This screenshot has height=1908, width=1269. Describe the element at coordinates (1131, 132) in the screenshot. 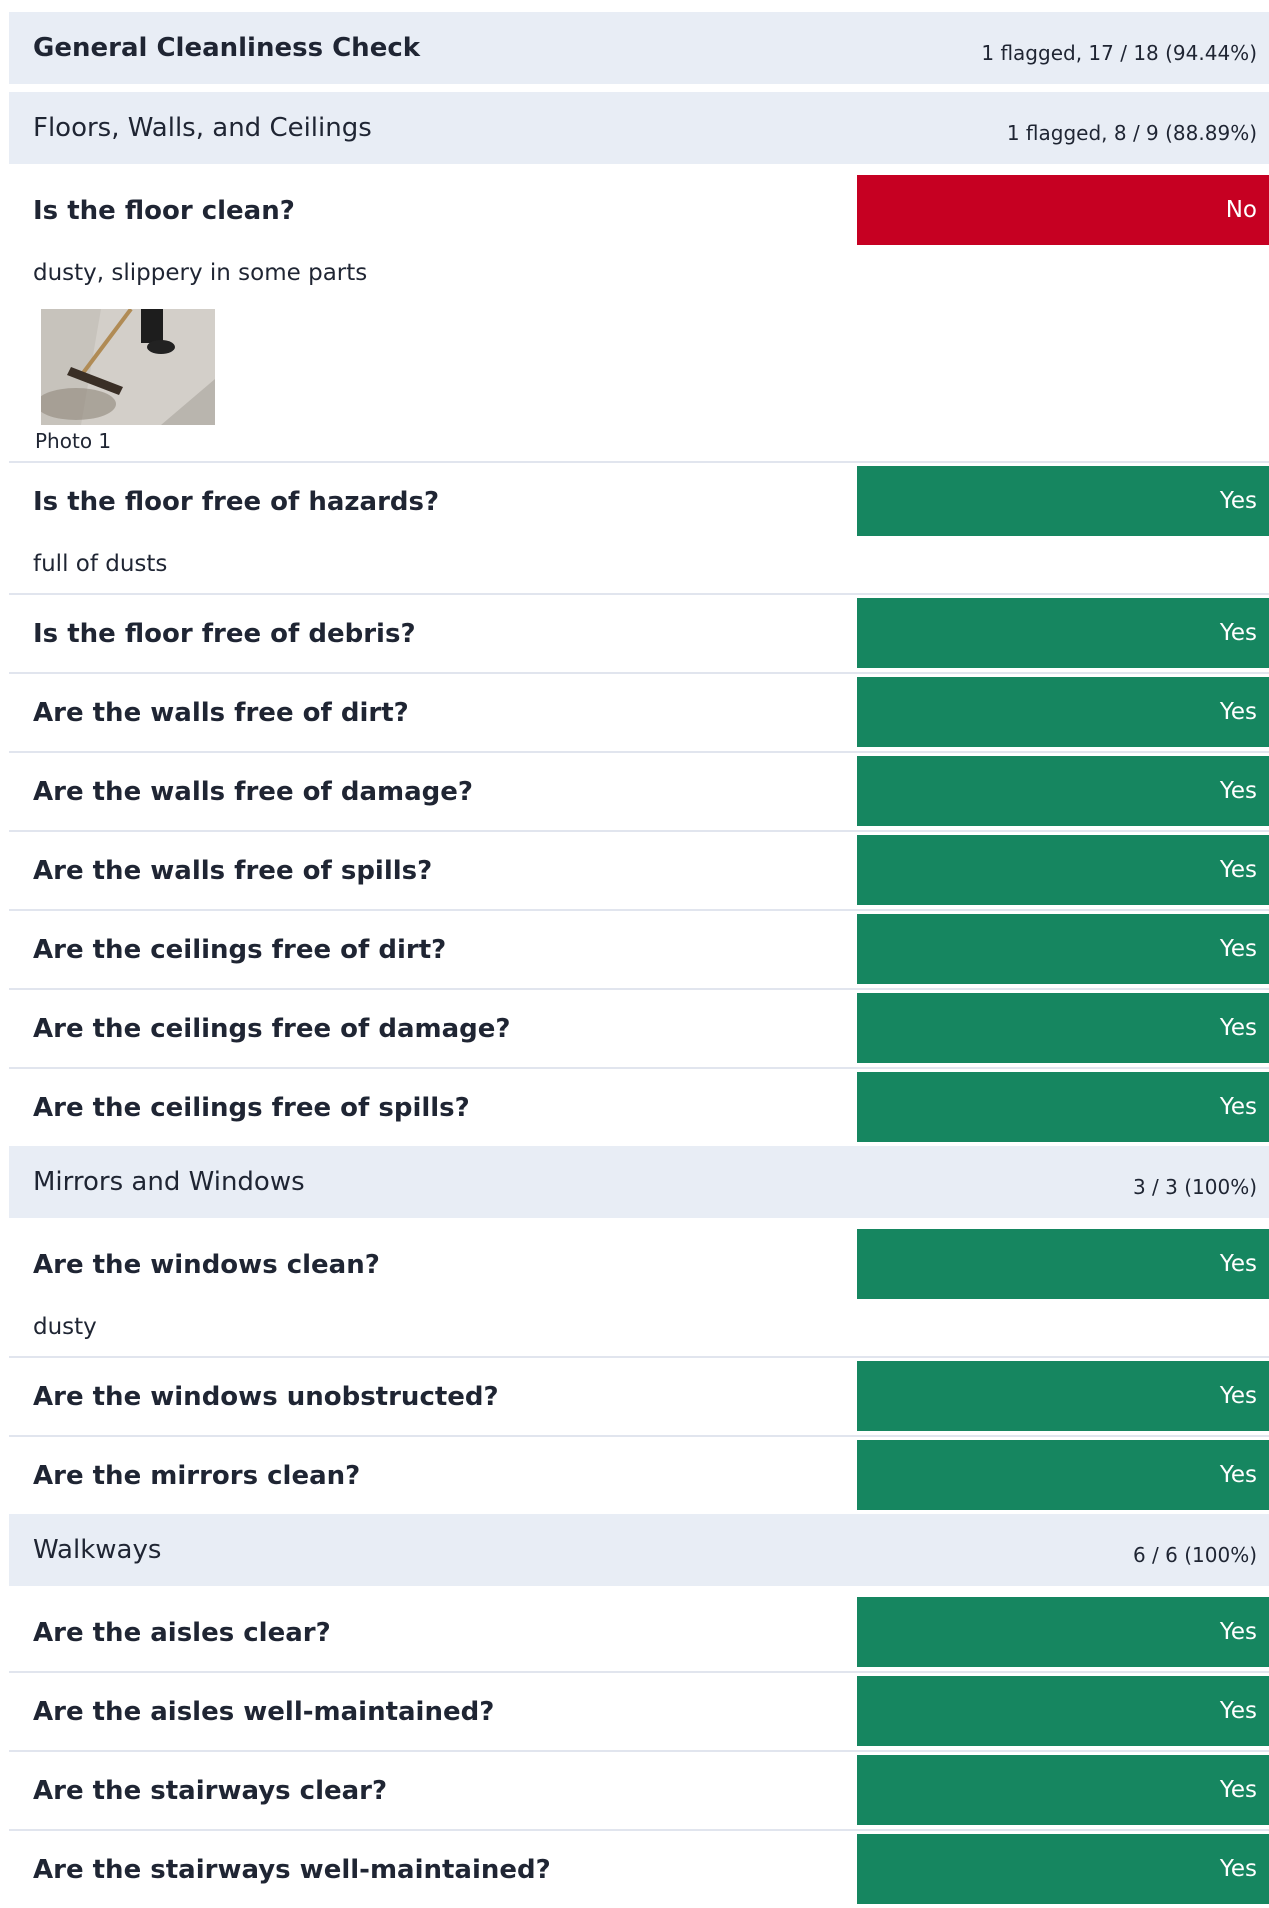

I see `section-score: 1 flagged, 8 / 9 (88.89%)` at that location.